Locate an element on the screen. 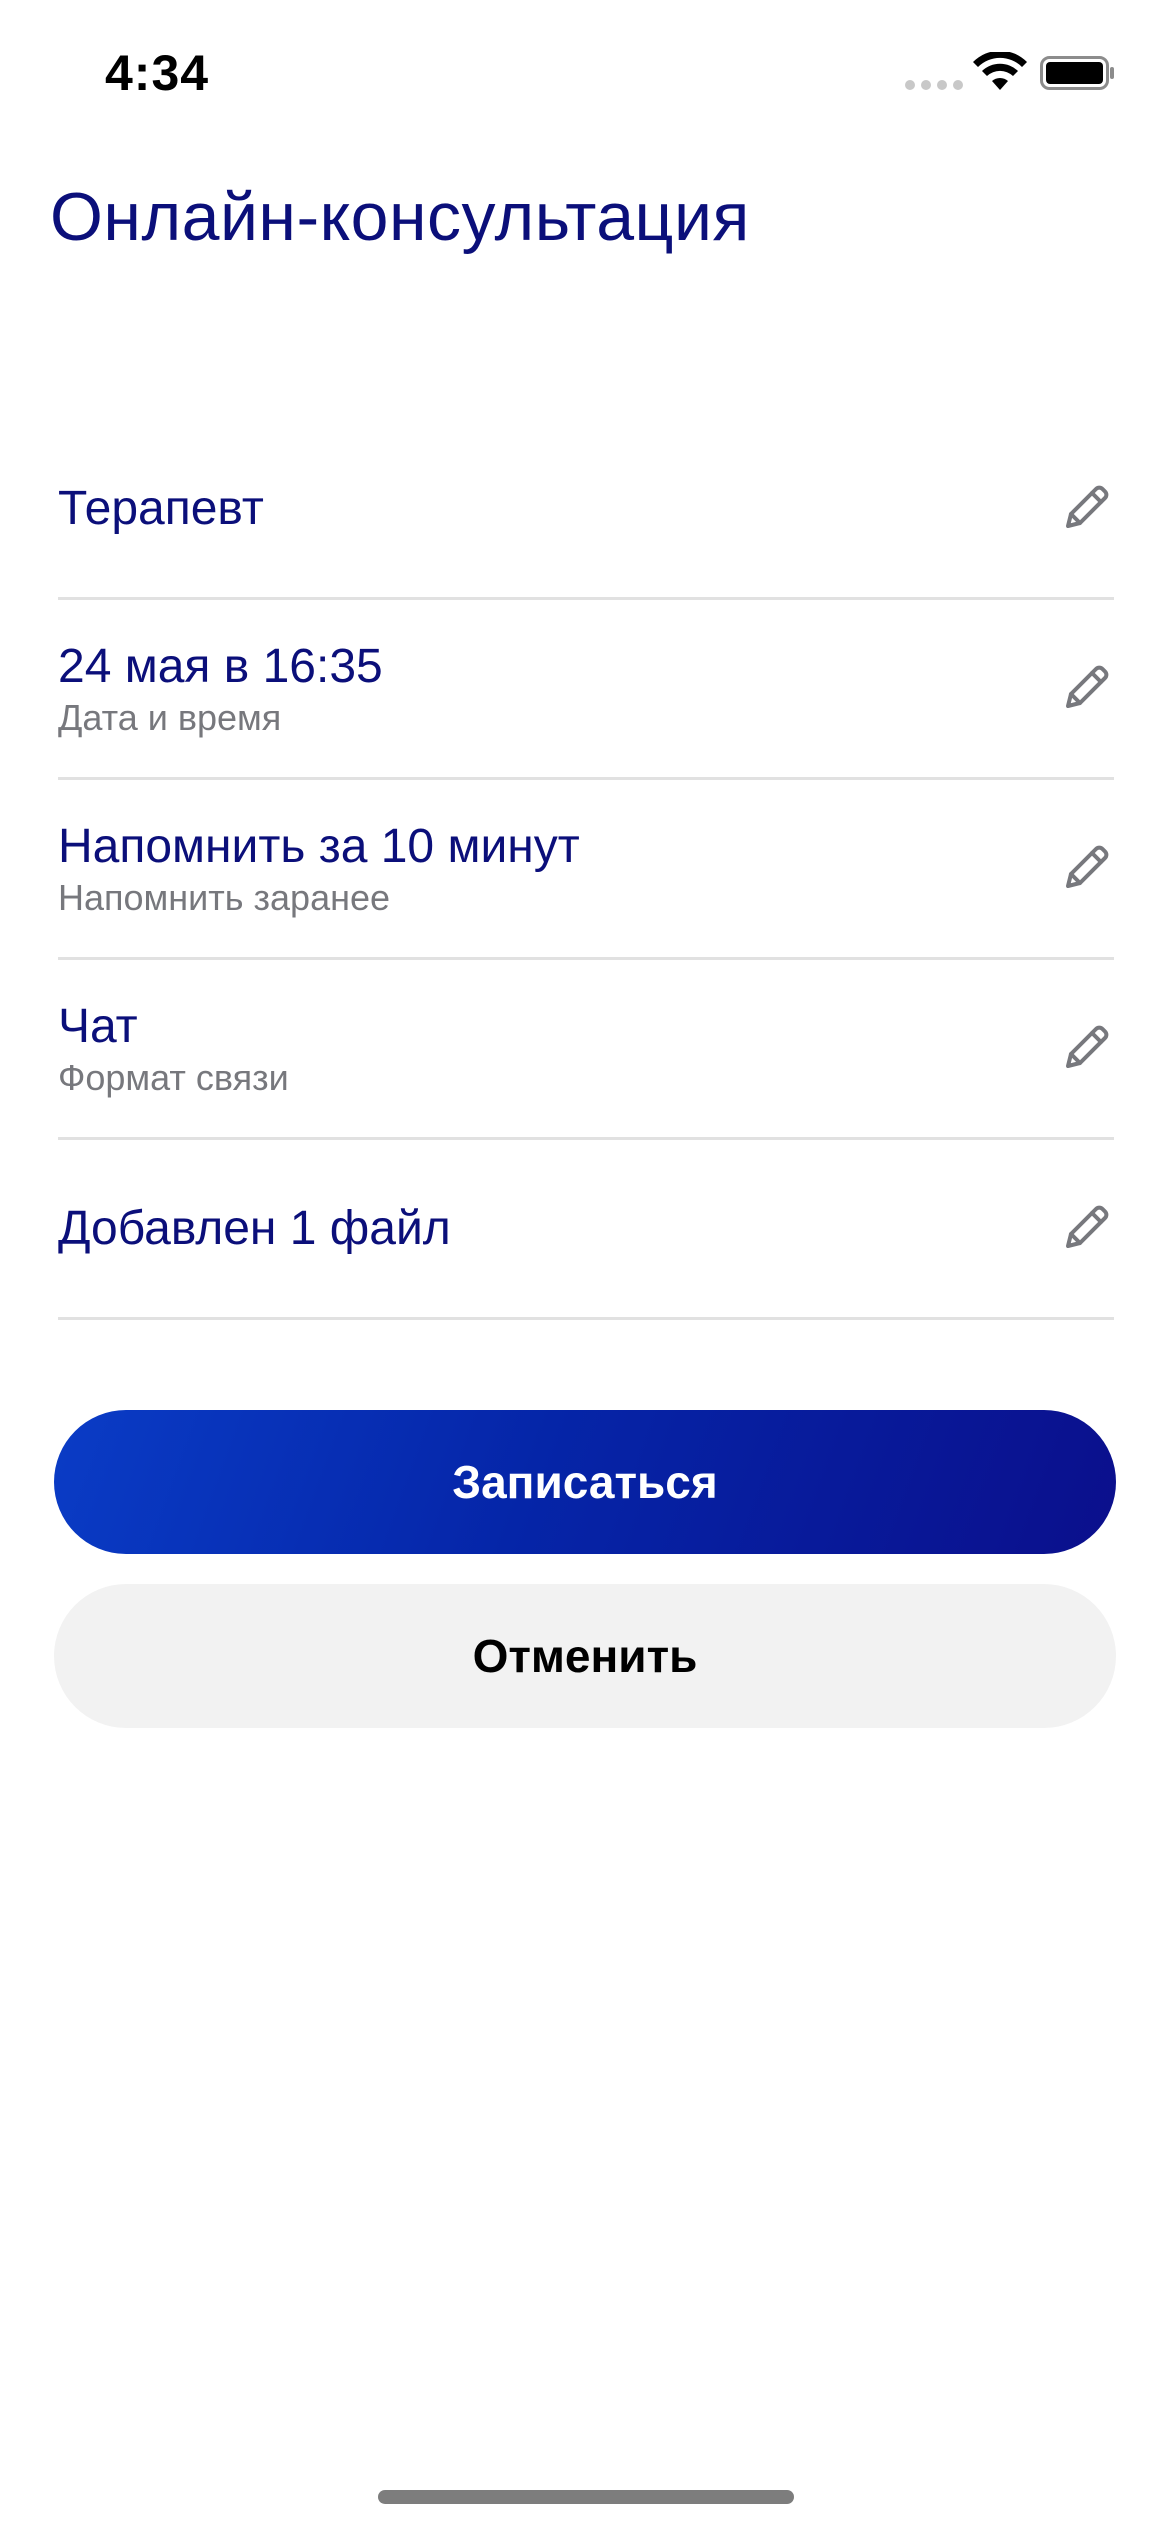 The image size is (1170, 2532). row-text: Напомнить за 10 минут Напомнить заранее is located at coordinates (319, 868).